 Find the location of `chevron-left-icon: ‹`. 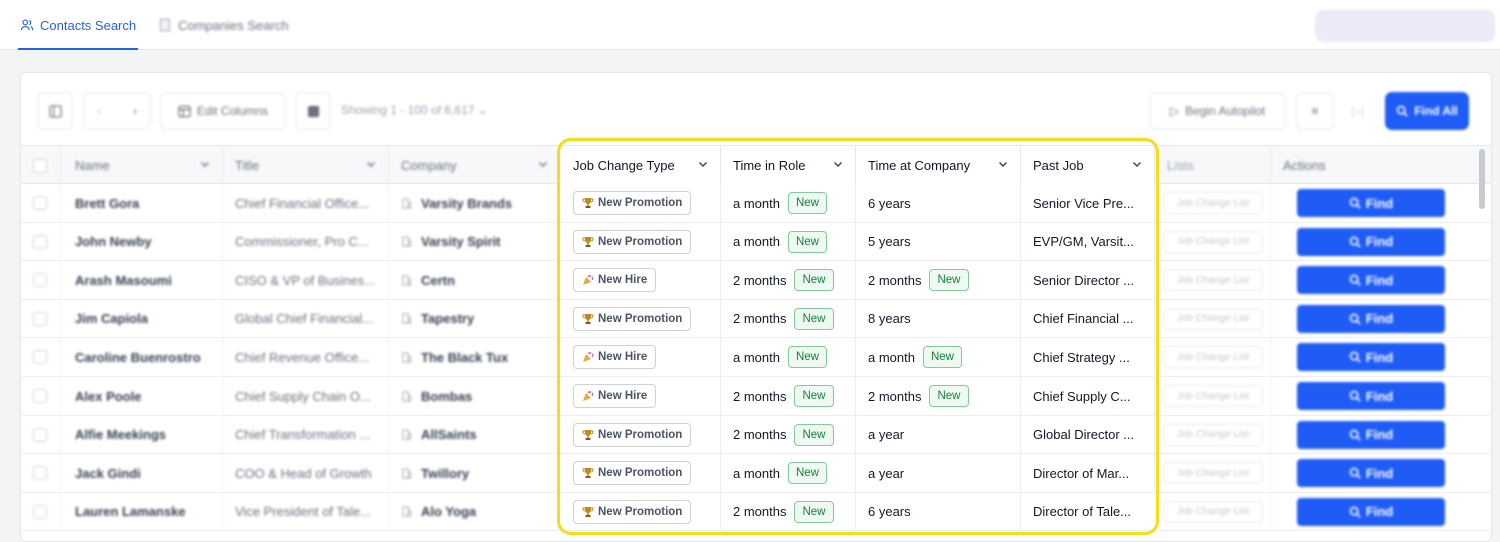

chevron-left-icon: ‹ is located at coordinates (99, 111).